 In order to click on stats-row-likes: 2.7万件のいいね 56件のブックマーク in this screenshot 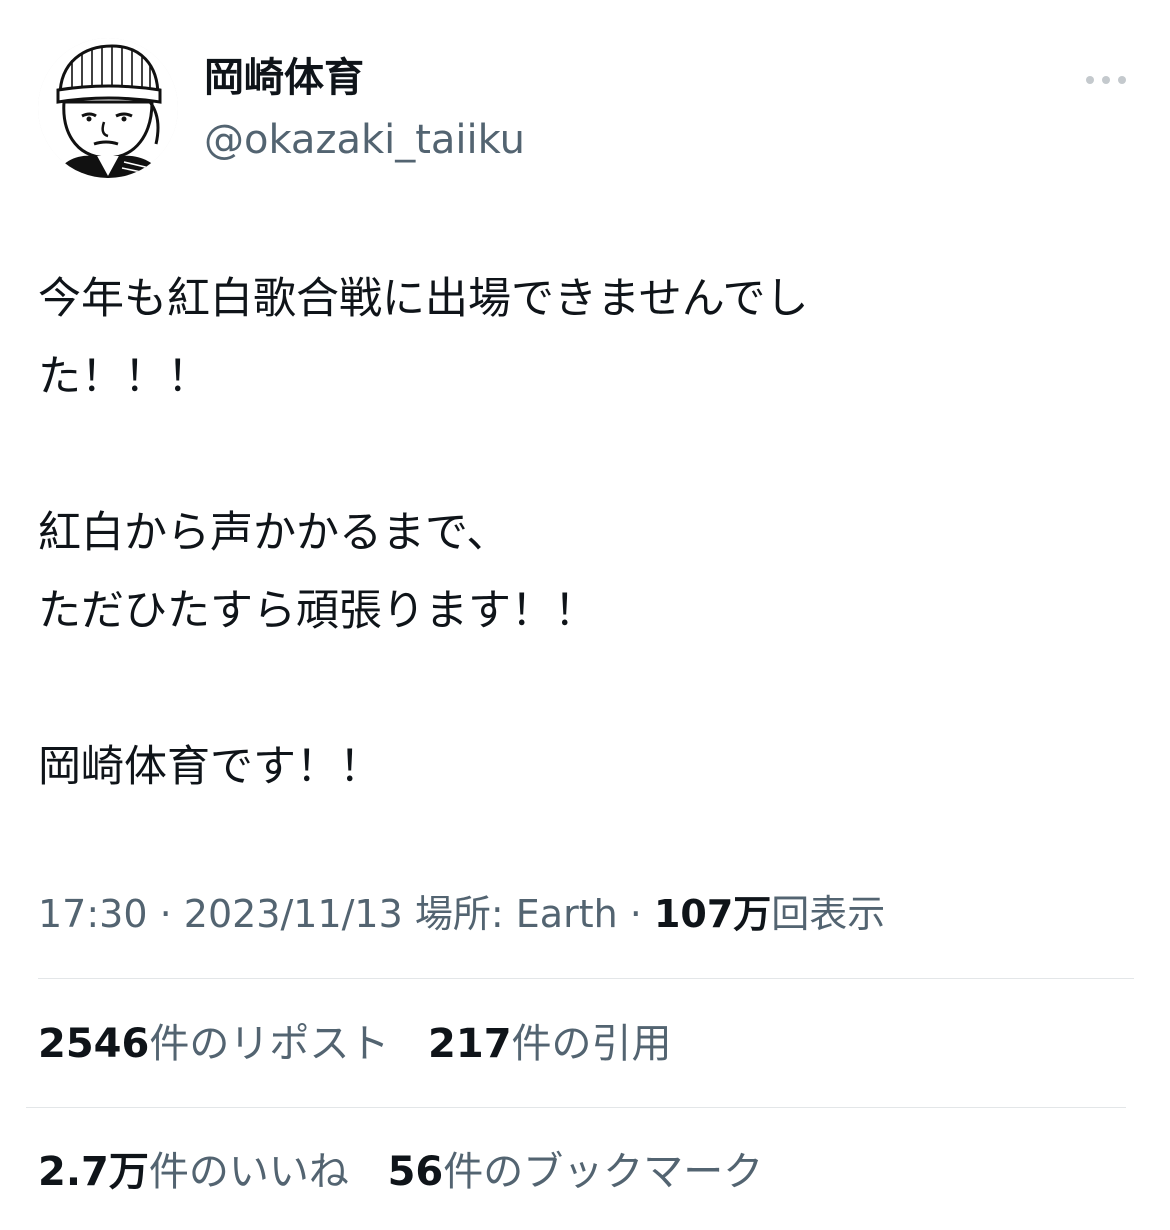, I will do `click(413, 1172)`.